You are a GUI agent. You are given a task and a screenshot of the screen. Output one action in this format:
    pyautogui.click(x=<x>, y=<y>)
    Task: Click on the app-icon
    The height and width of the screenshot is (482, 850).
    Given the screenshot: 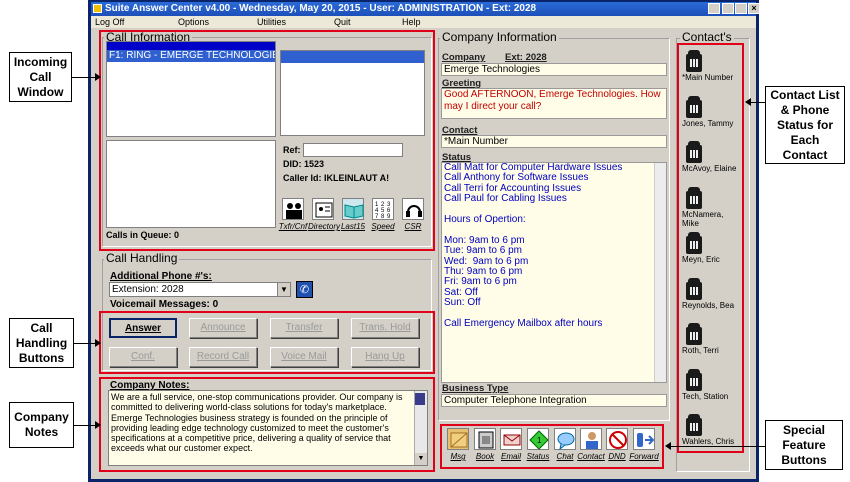 What is the action you would take?
    pyautogui.click(x=97, y=8)
    